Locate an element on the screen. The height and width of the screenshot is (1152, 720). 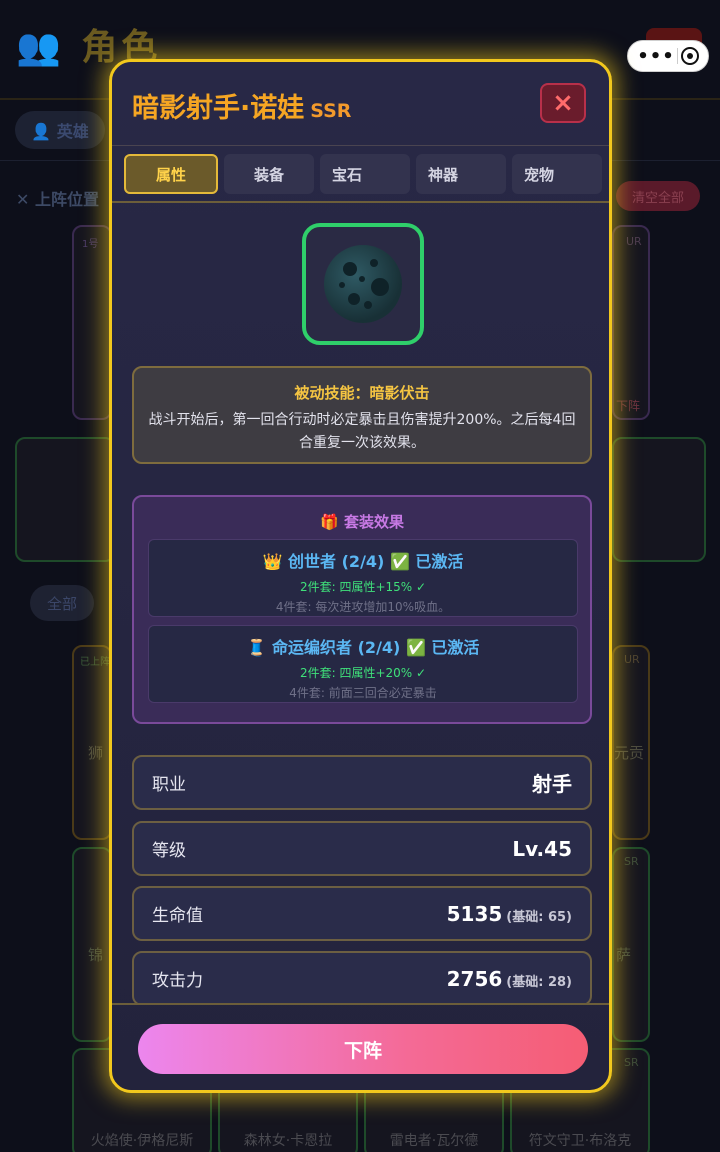
stat-value-wrap: 5135 (基础: 65) is located at coordinates (509, 914).